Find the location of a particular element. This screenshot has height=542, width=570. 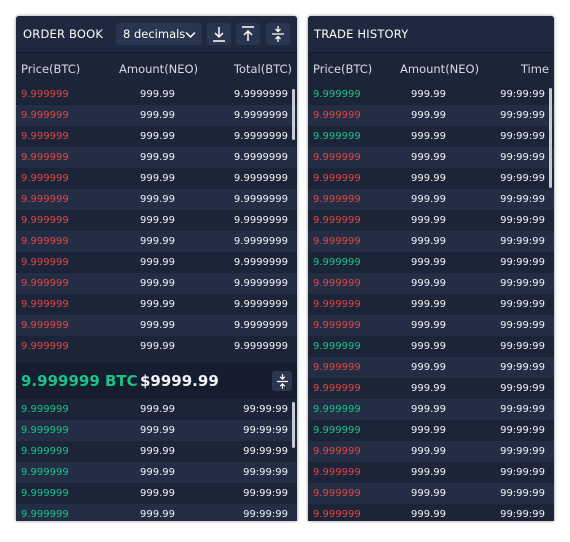

last-price: 9.999999 BTC is located at coordinates (79, 381).